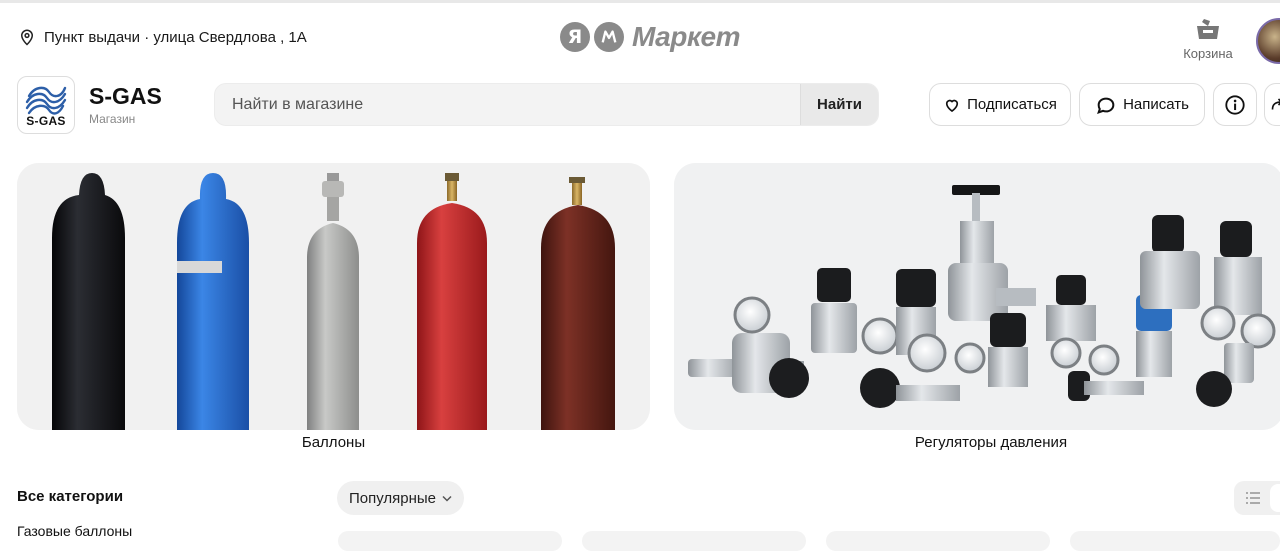 This screenshot has height=551, width=1280. Describe the element at coordinates (447, 498) in the screenshot. I see `chevron-down-icon` at that location.